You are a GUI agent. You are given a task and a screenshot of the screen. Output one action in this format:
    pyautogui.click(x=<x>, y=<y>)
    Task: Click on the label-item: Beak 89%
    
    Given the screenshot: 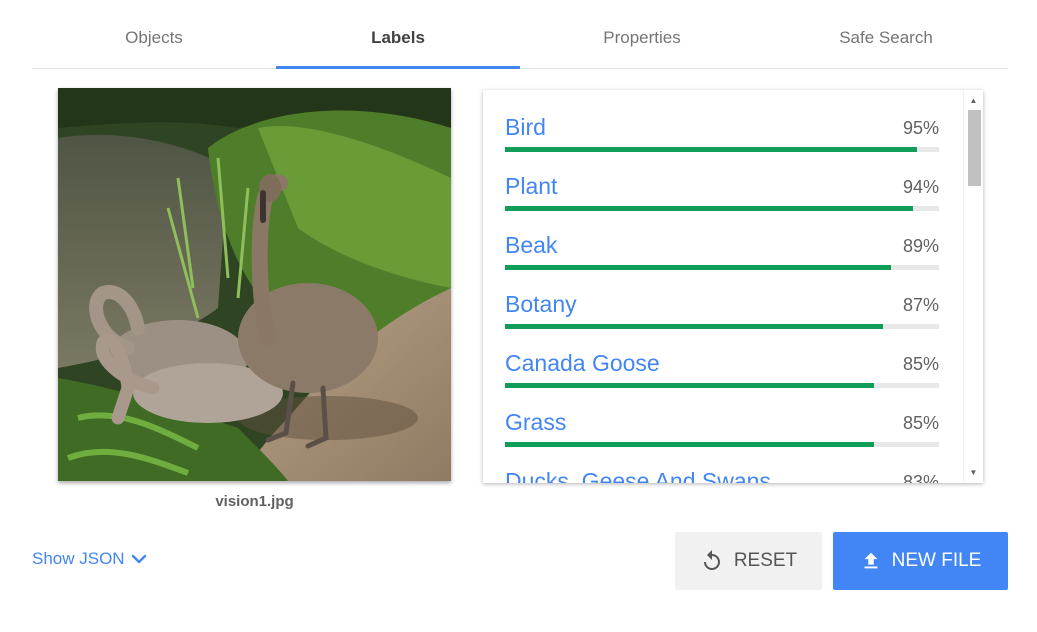 What is the action you would take?
    pyautogui.click(x=722, y=239)
    